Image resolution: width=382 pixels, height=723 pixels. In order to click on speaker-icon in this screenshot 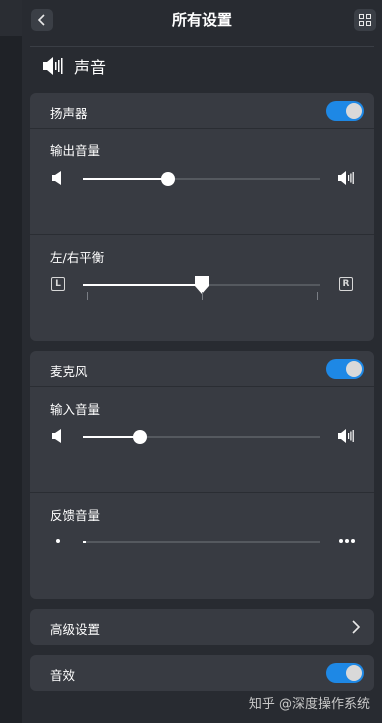, I will do `click(53, 66)`.